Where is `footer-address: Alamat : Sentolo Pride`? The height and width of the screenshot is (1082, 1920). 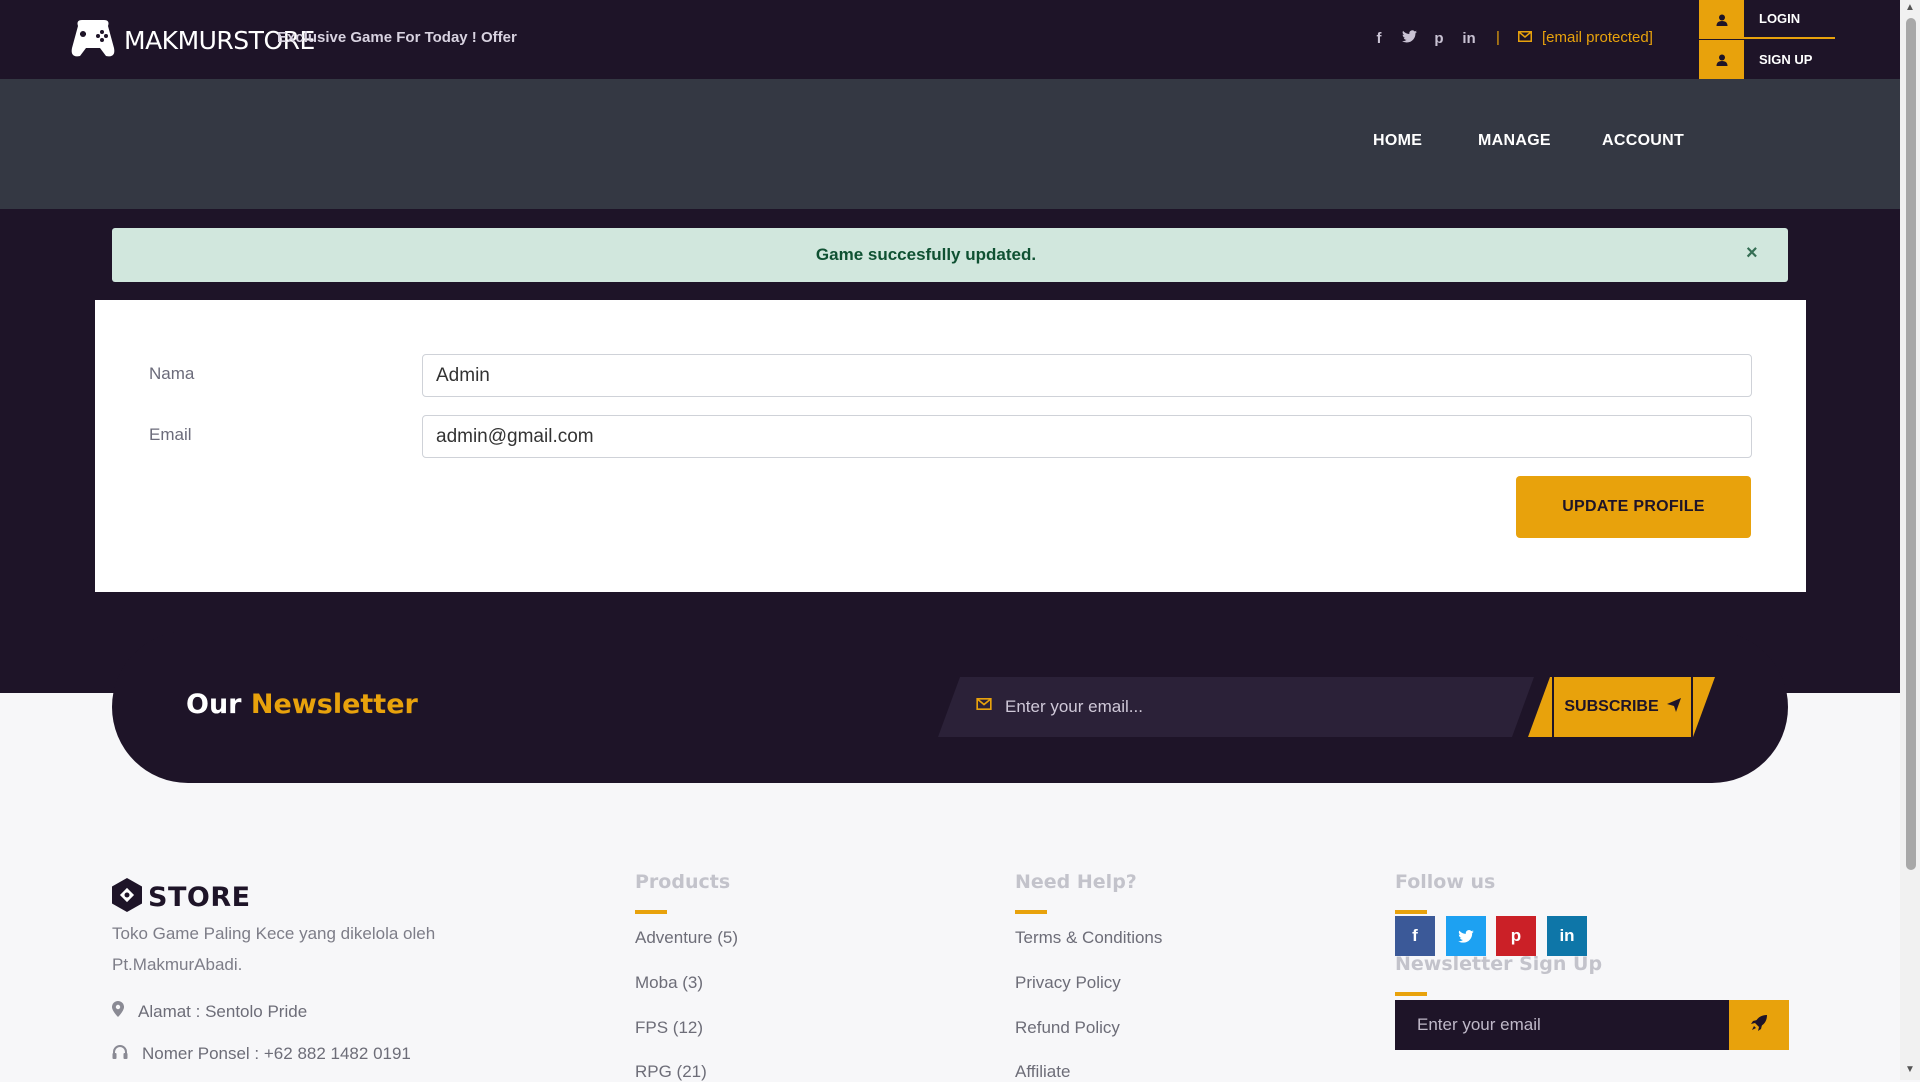 footer-address: Alamat : Sentolo Pride is located at coordinates (209, 1011).